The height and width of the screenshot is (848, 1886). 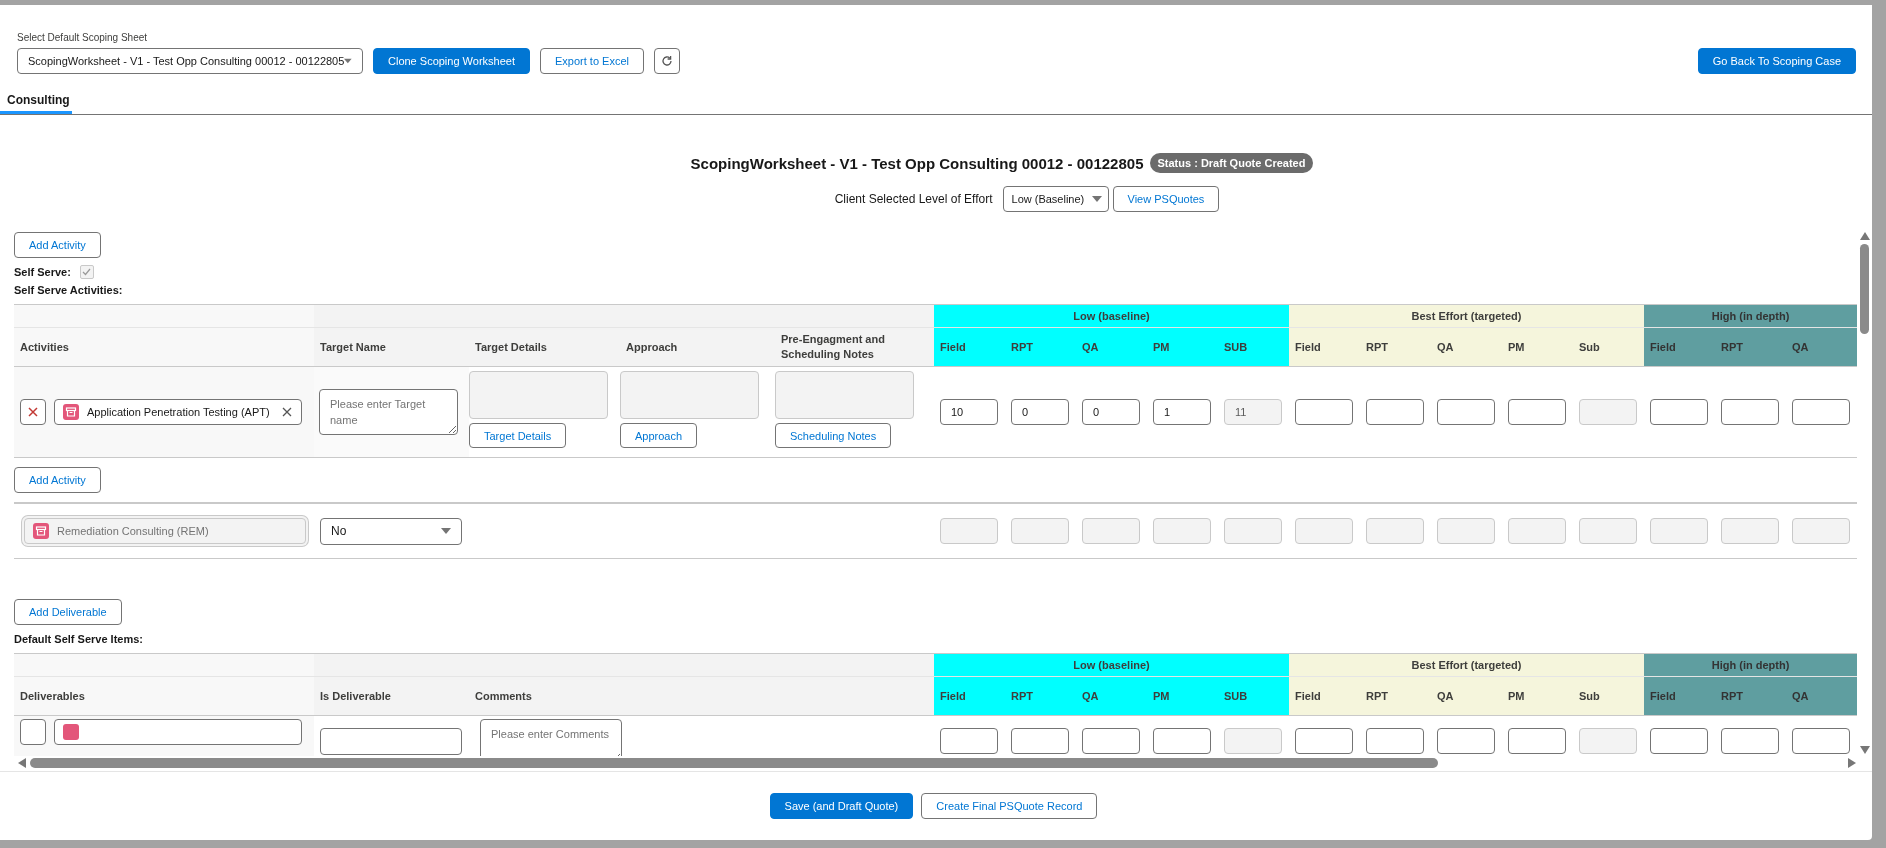 I want to click on refresh-icon, so click(x=666, y=61).